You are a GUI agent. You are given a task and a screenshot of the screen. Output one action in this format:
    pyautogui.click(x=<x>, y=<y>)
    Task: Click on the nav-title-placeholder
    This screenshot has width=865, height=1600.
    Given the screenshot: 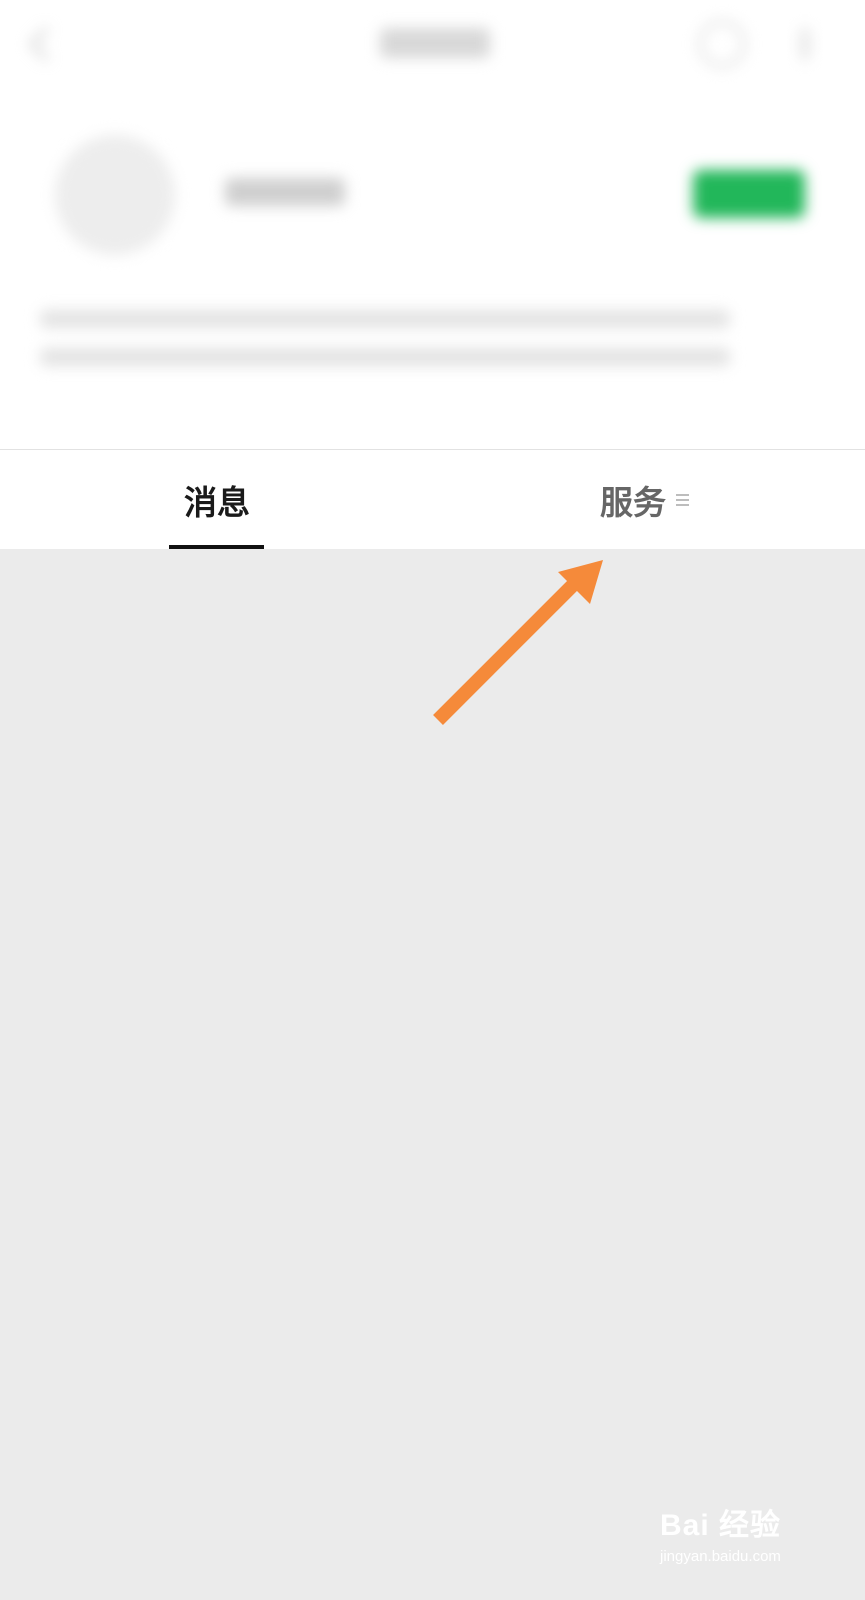 What is the action you would take?
    pyautogui.click(x=435, y=43)
    